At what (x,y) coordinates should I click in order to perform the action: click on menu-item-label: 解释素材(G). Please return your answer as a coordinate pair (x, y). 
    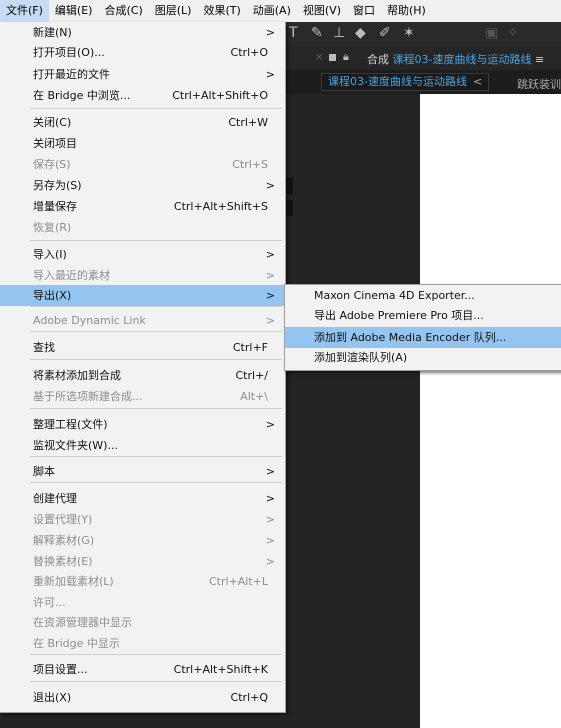
    Looking at the image, I should click on (64, 540).